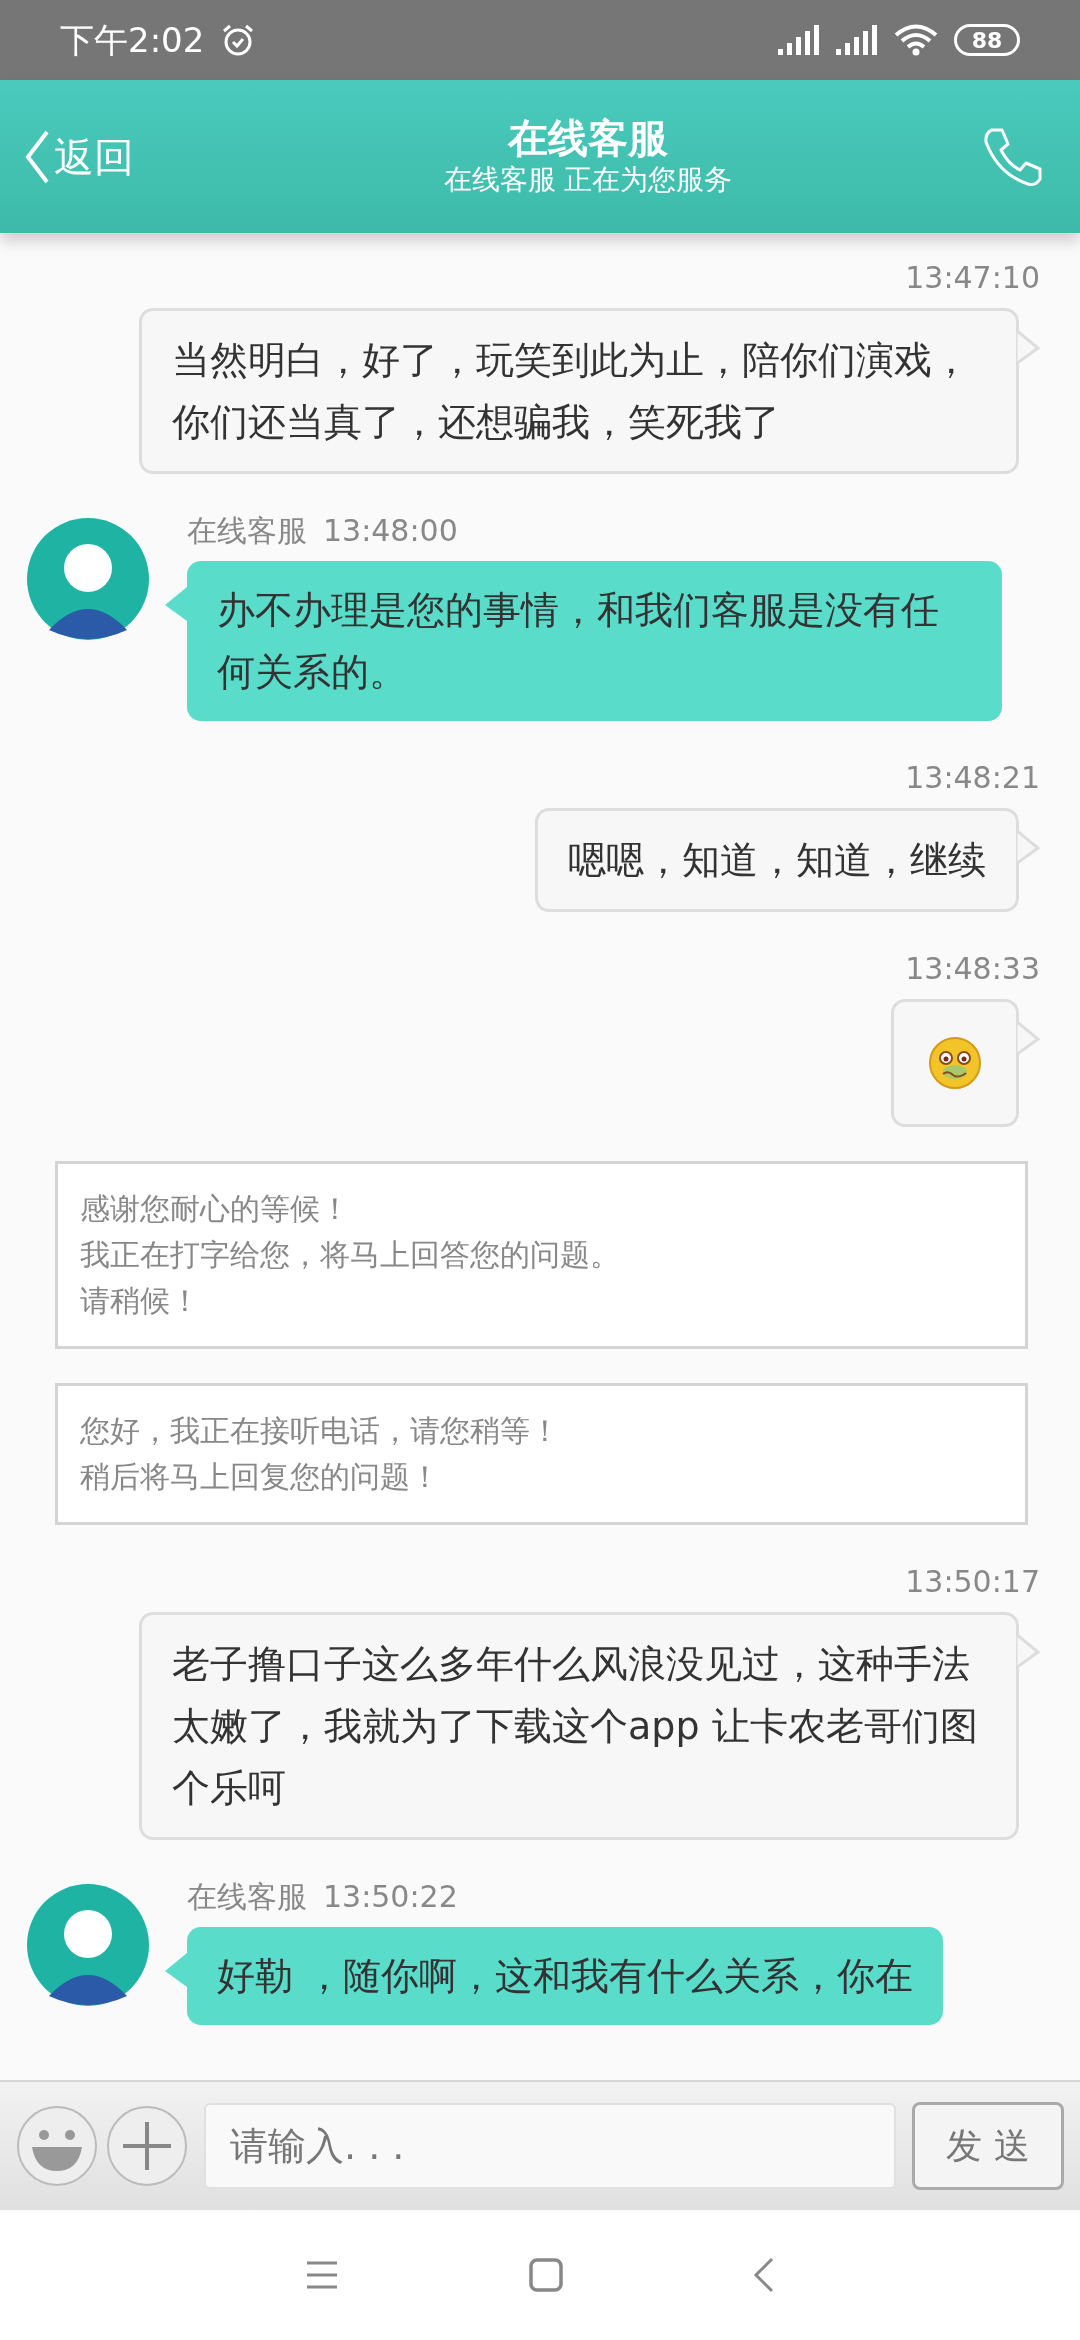  Describe the element at coordinates (322, 2275) in the screenshot. I see `menu-icon` at that location.